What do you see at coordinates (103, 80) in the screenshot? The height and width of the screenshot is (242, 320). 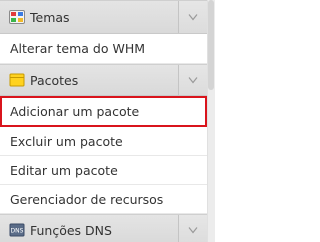 I see `section-header-pacotes: Pacotes` at bounding box center [103, 80].